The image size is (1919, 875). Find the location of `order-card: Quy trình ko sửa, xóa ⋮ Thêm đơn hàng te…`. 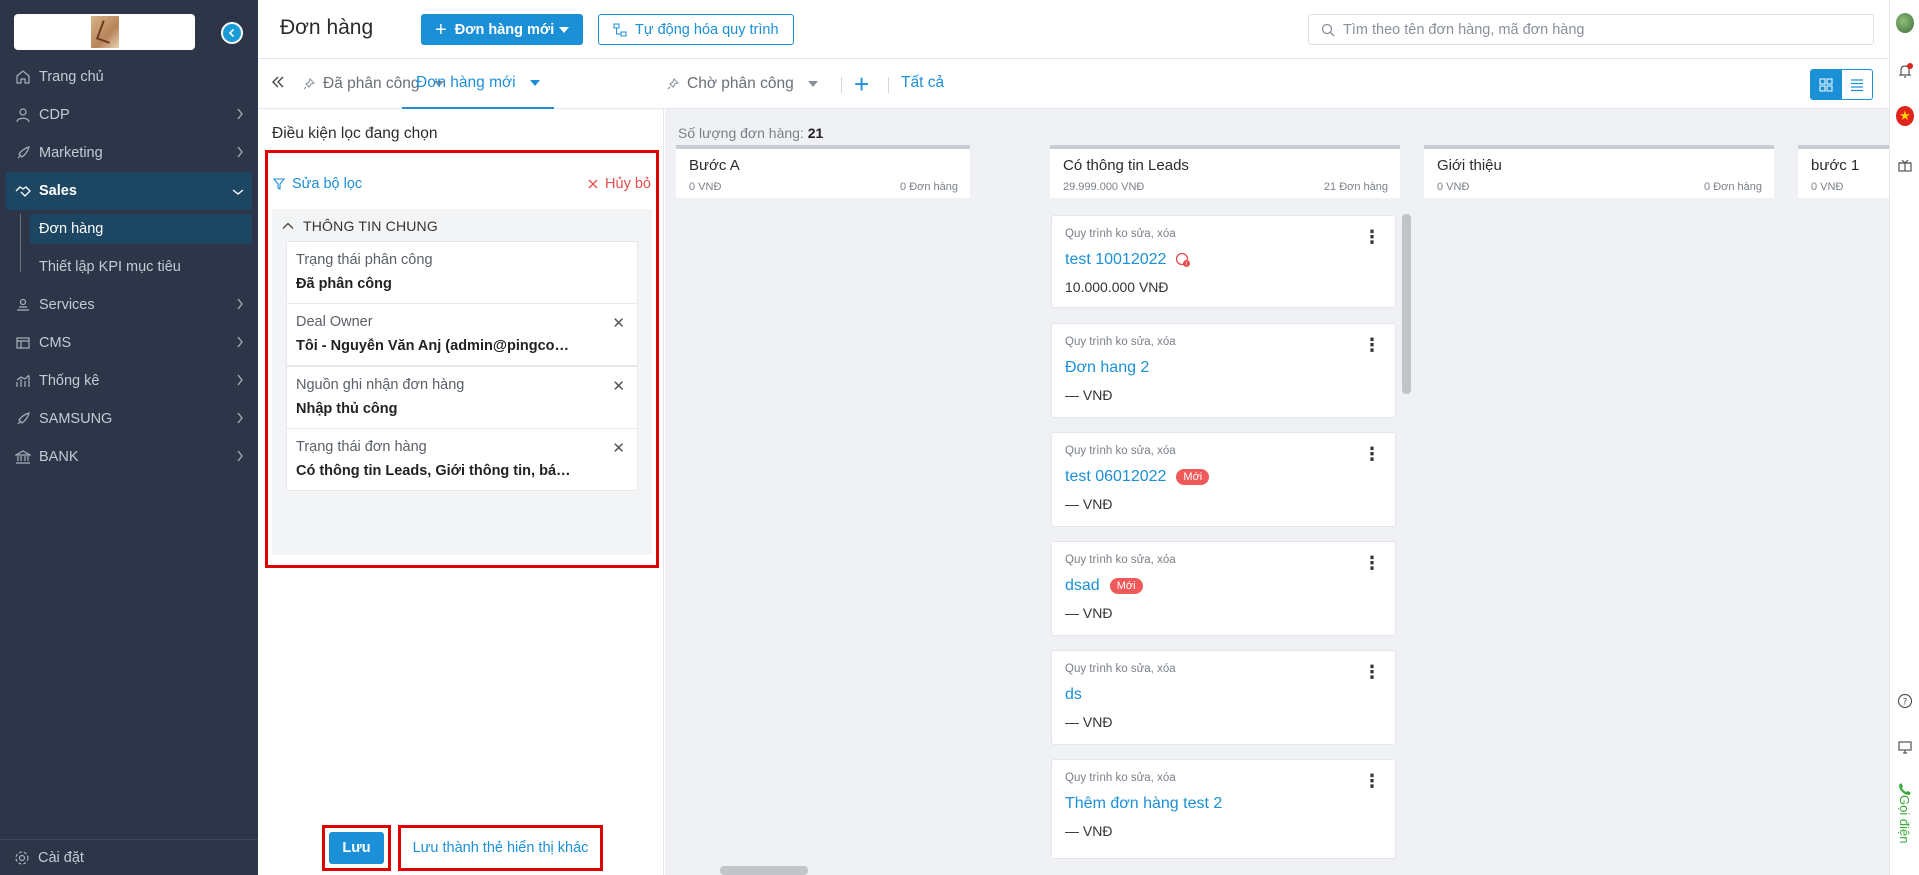

order-card: Quy trình ko sửa, xóa ⋮ Thêm đơn hàng te… is located at coordinates (1223, 809).